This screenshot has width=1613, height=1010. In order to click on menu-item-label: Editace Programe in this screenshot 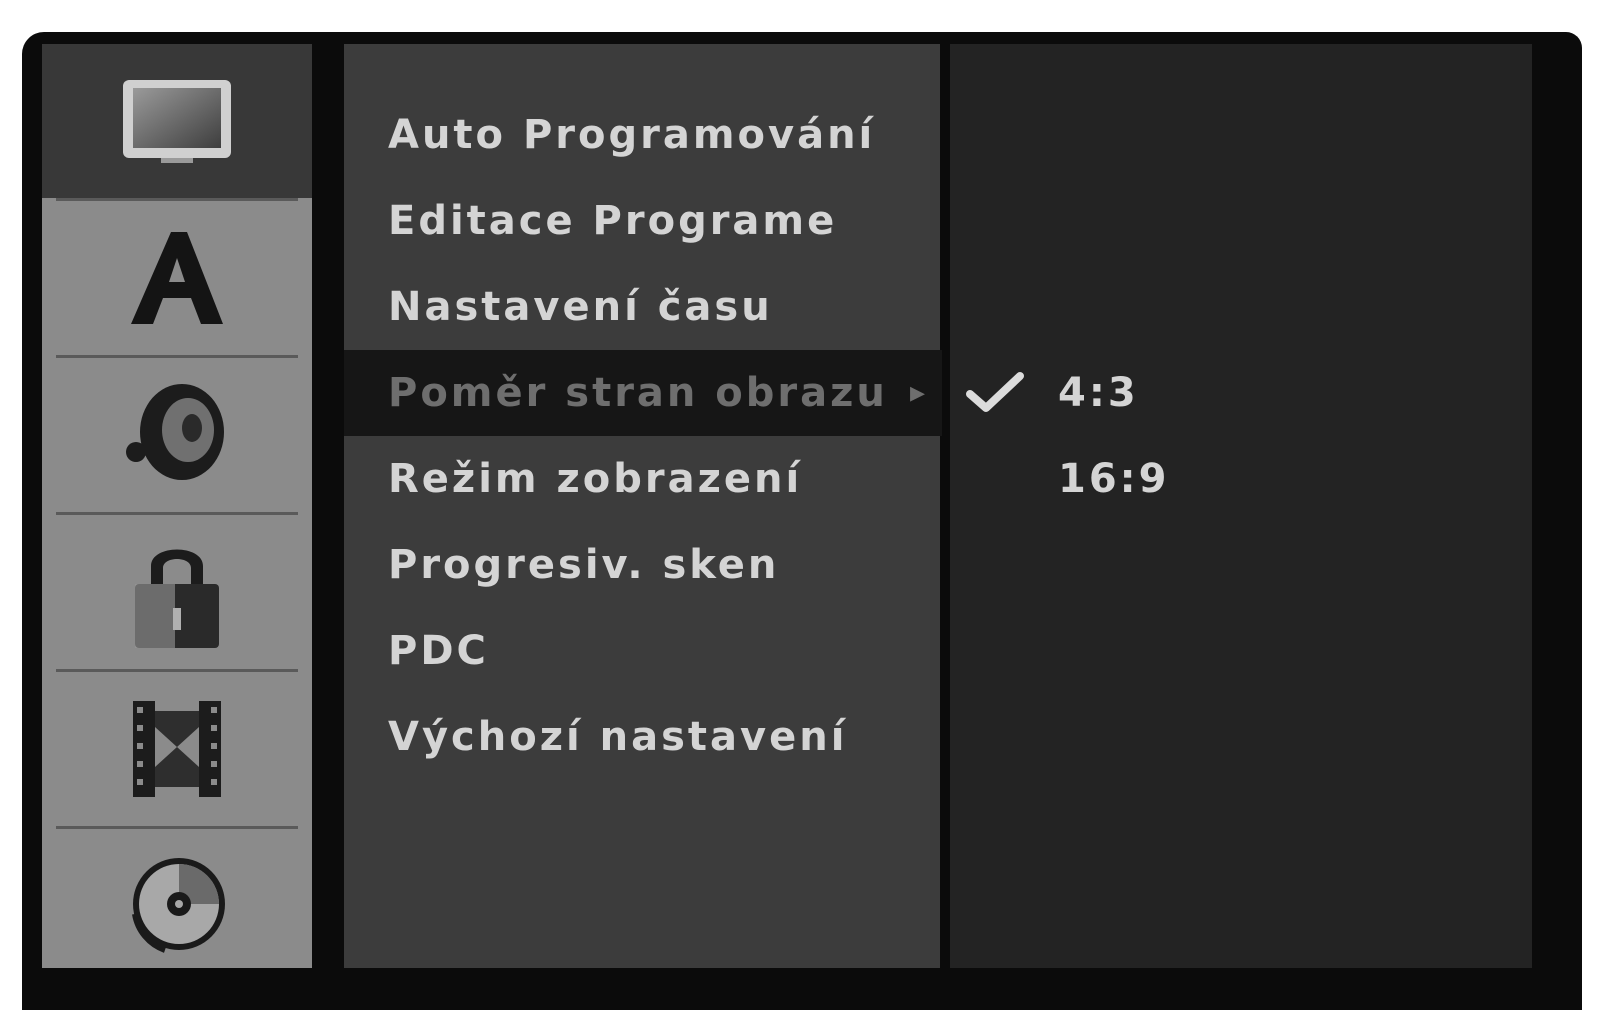, I will do `click(613, 221)`.